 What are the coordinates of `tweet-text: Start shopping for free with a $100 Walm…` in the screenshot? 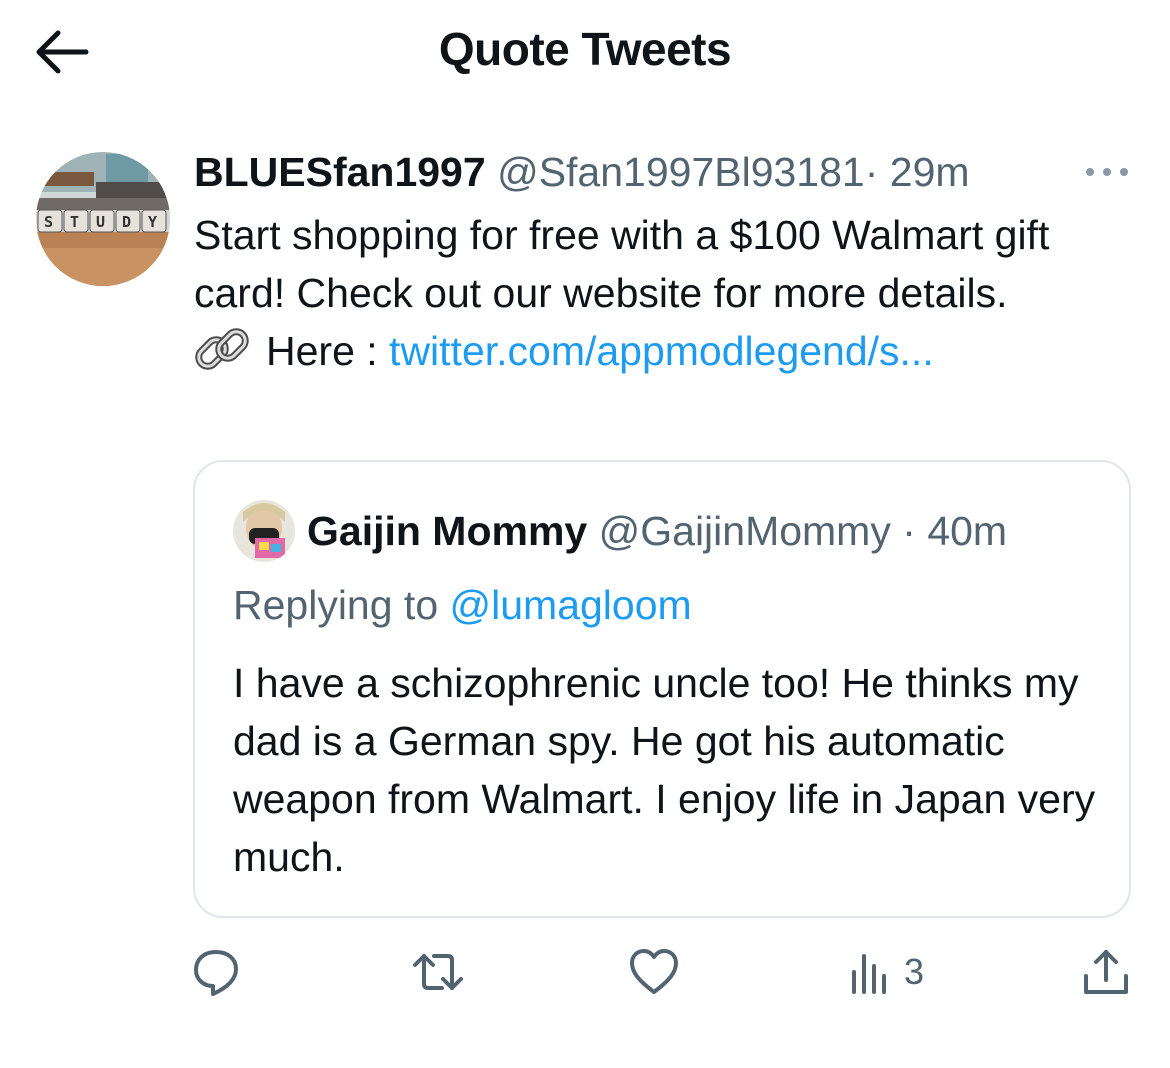 It's located at (622, 264).